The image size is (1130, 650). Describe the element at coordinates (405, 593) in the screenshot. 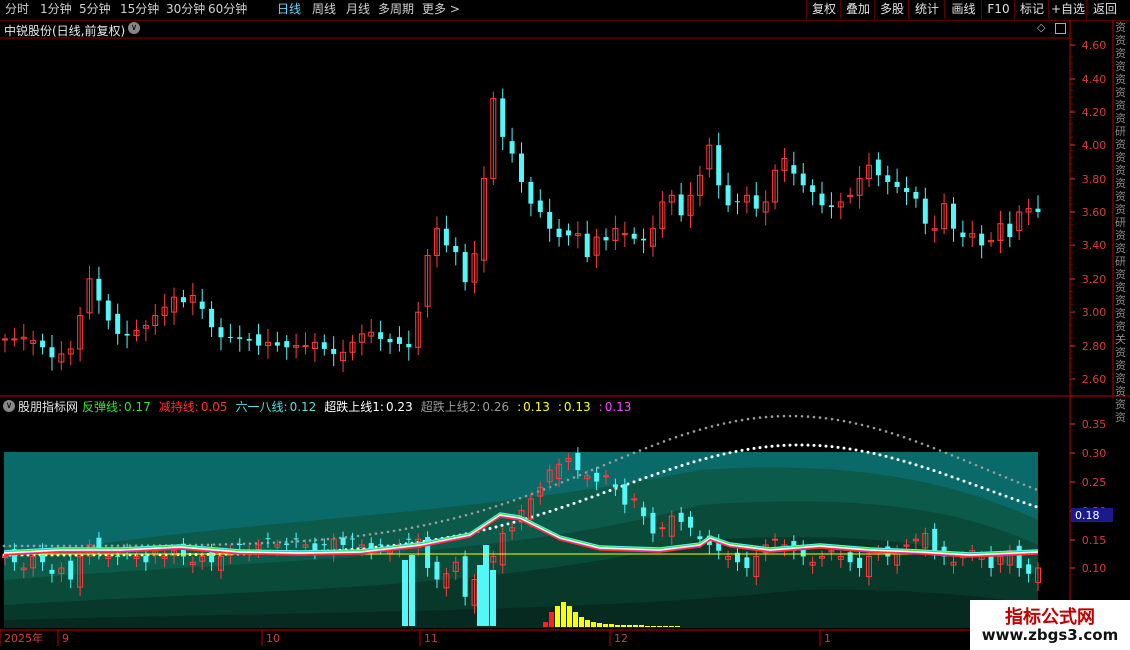

I see `indicator-big-bar` at that location.